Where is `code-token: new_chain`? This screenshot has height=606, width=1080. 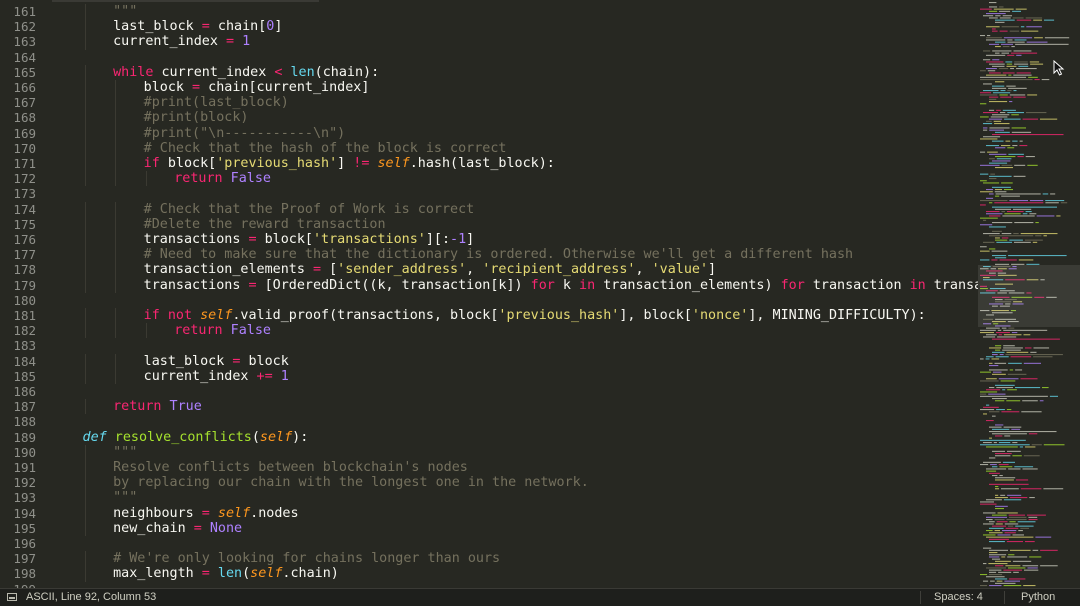 code-token: new_chain is located at coordinates (153, 528).